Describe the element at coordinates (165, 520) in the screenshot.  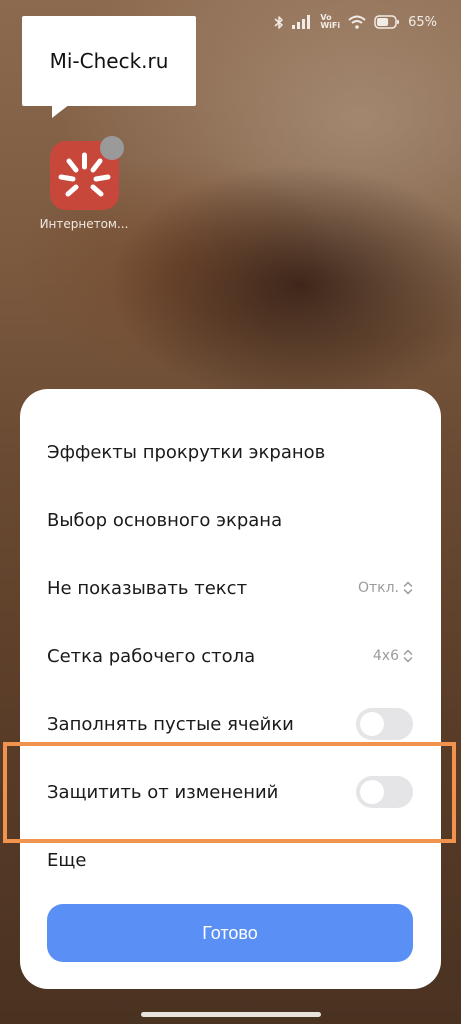
I see `menu-item-label: Выбор основного экрана` at that location.